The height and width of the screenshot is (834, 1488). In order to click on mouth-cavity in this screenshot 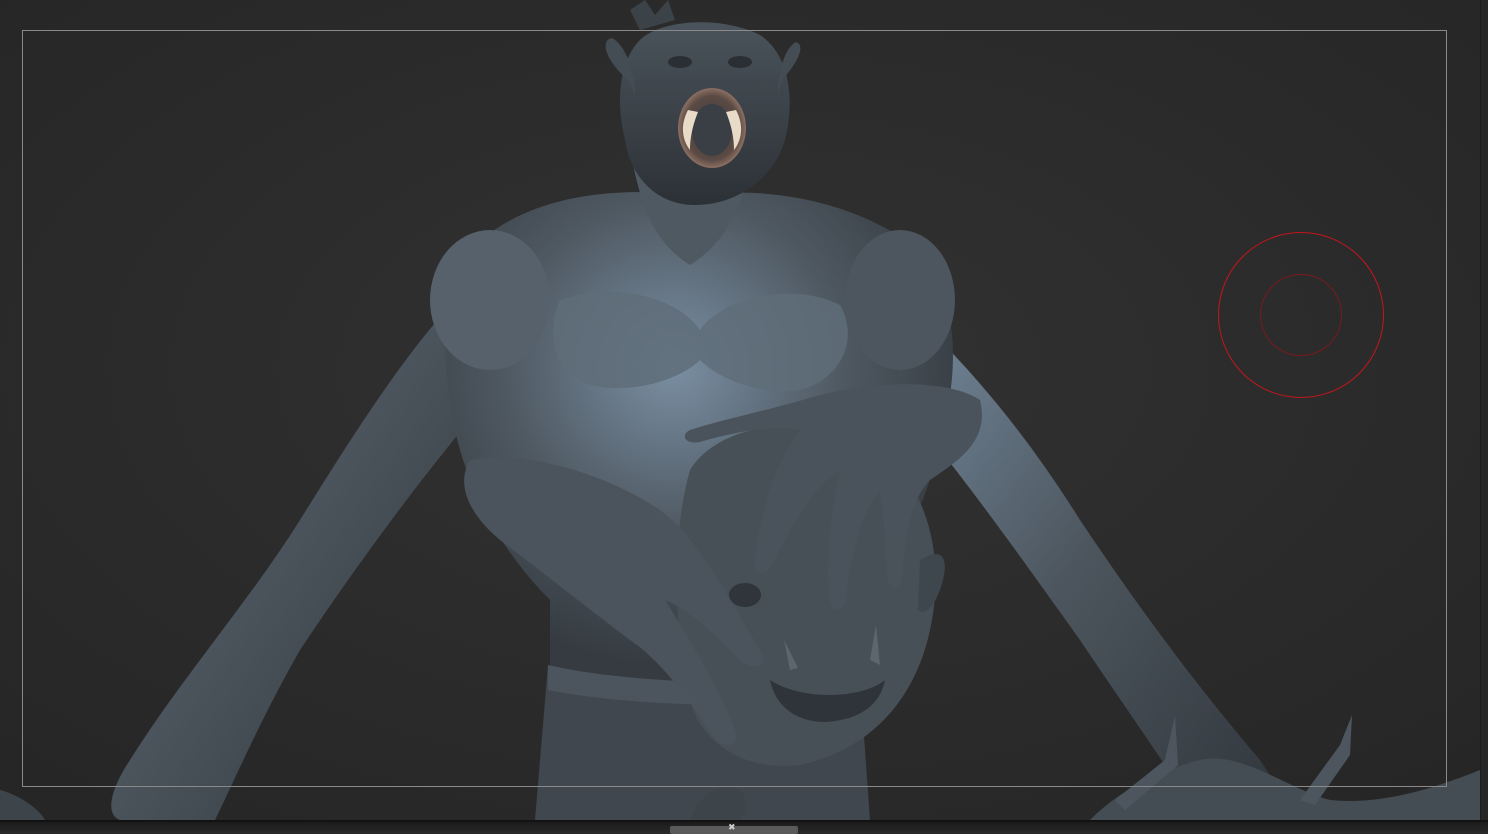, I will do `click(712, 130)`.